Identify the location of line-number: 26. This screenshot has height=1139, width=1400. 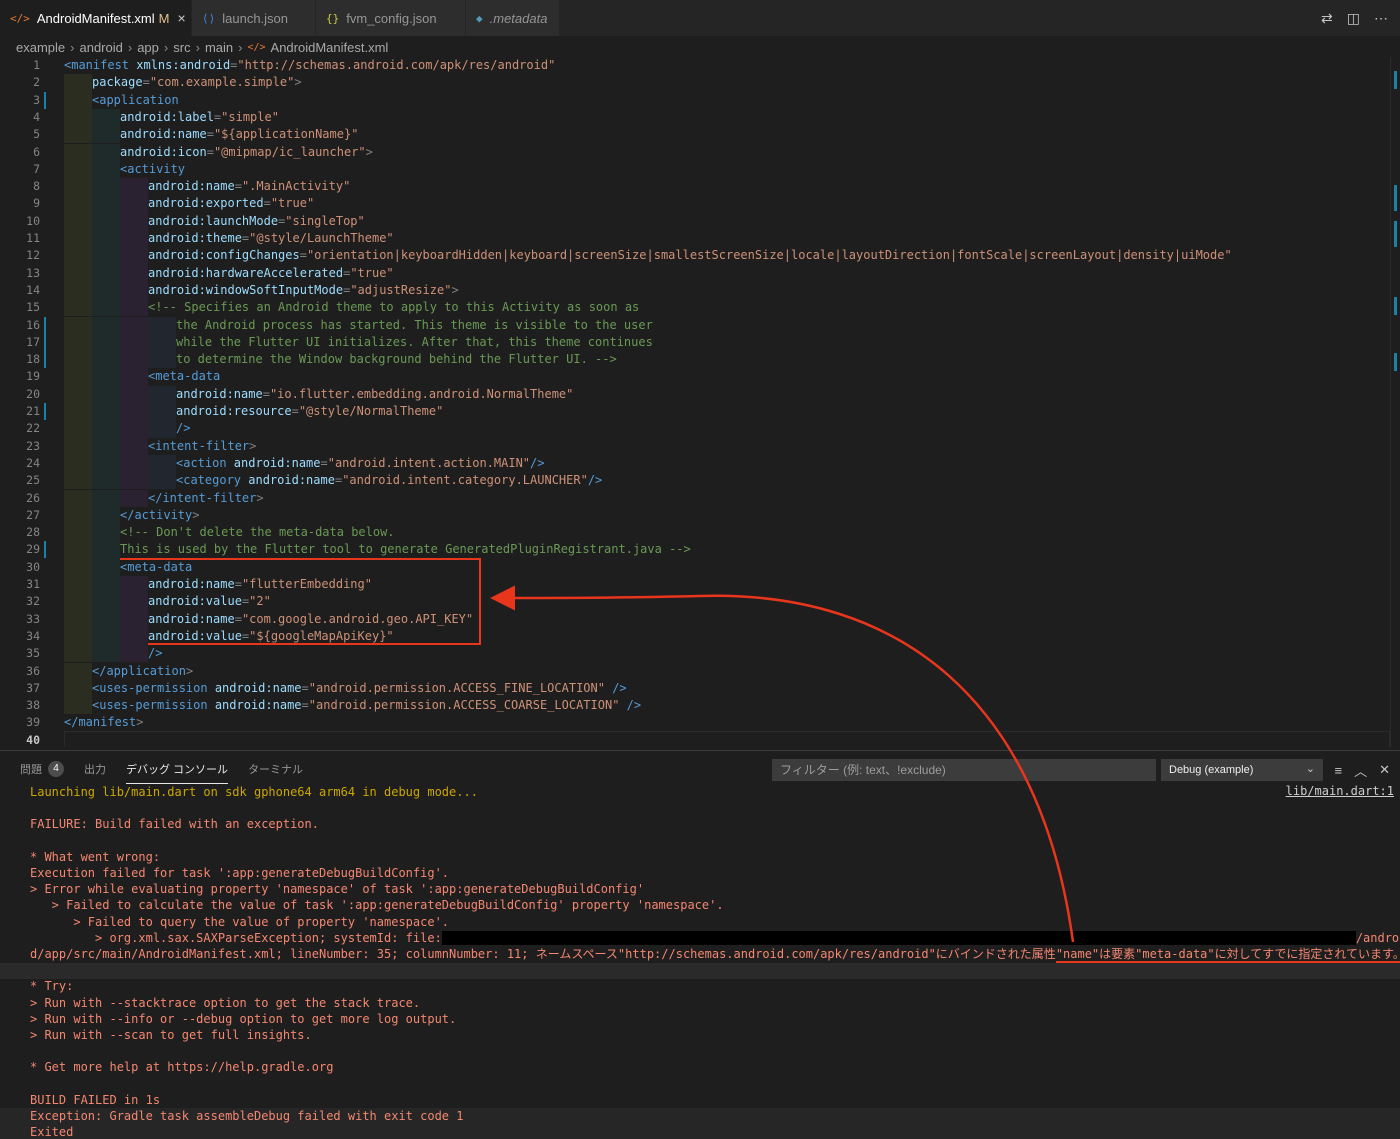
(33, 497).